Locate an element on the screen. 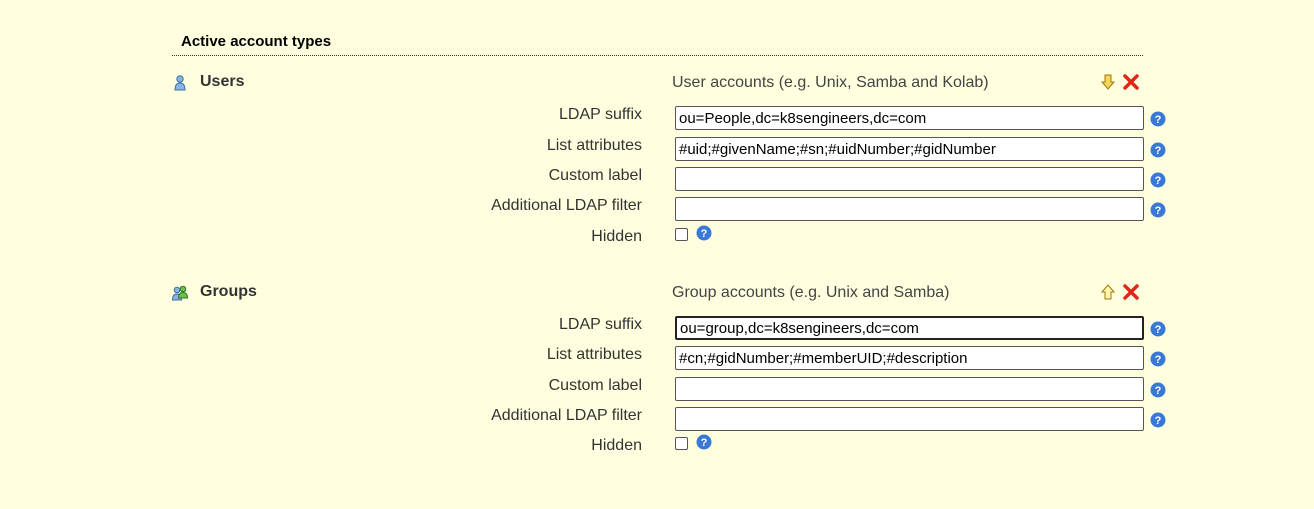  arrow-down-icon is located at coordinates (1108, 82).